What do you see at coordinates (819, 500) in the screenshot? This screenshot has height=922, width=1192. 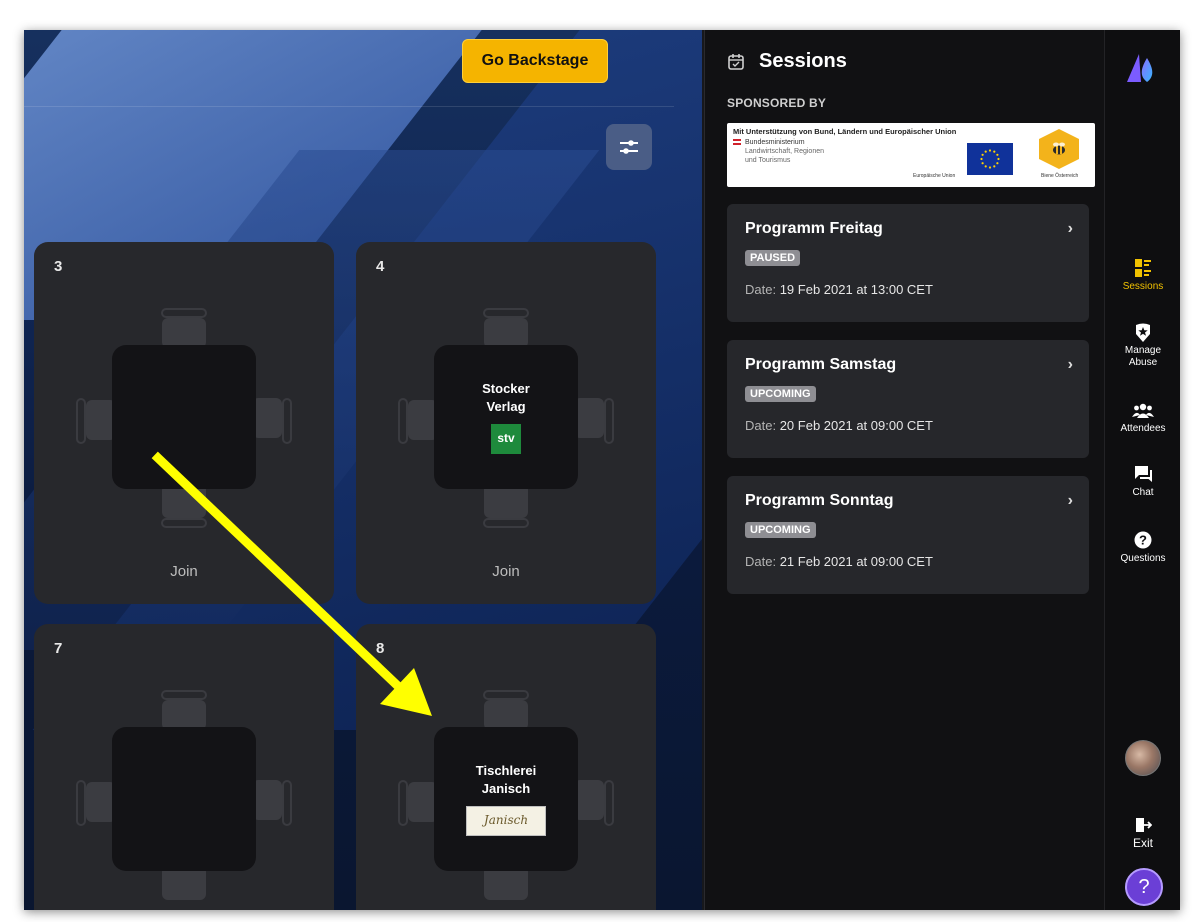 I see `session-title: Programm Sonntag` at bounding box center [819, 500].